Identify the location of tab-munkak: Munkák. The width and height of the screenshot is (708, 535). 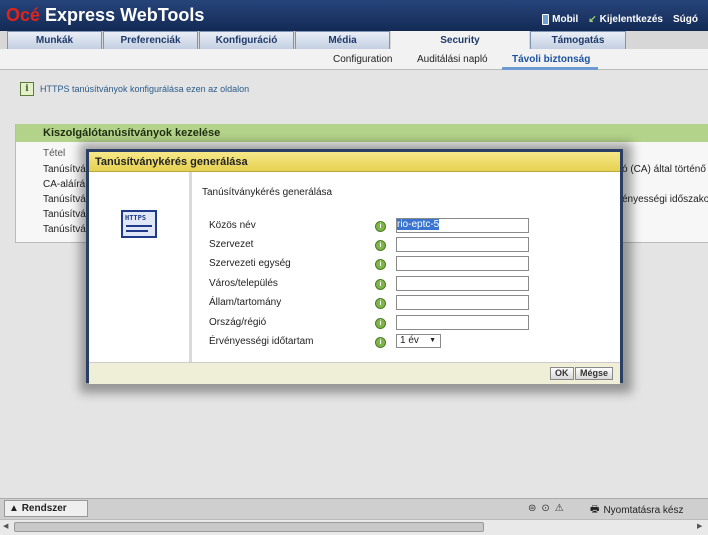
(54, 40).